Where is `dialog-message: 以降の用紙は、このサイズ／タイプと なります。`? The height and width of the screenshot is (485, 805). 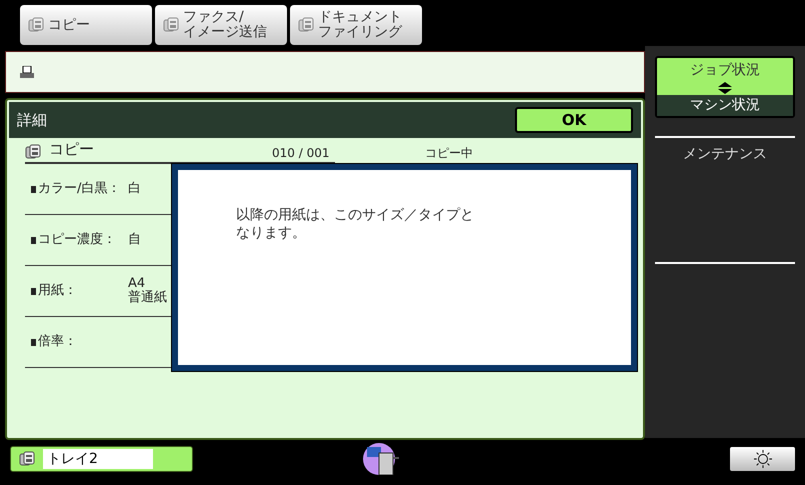
dialog-message: 以降の用紙は、このサイズ／タイプと なります。 is located at coordinates (355, 224).